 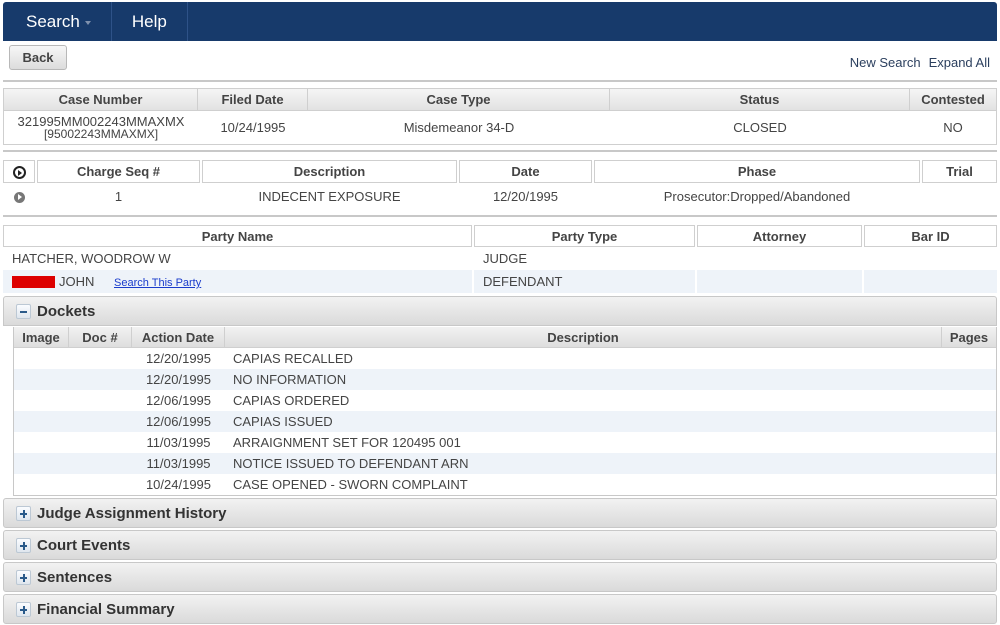 What do you see at coordinates (500, 609) in the screenshot?
I see `financial-summary-section-header: Financial Summary` at bounding box center [500, 609].